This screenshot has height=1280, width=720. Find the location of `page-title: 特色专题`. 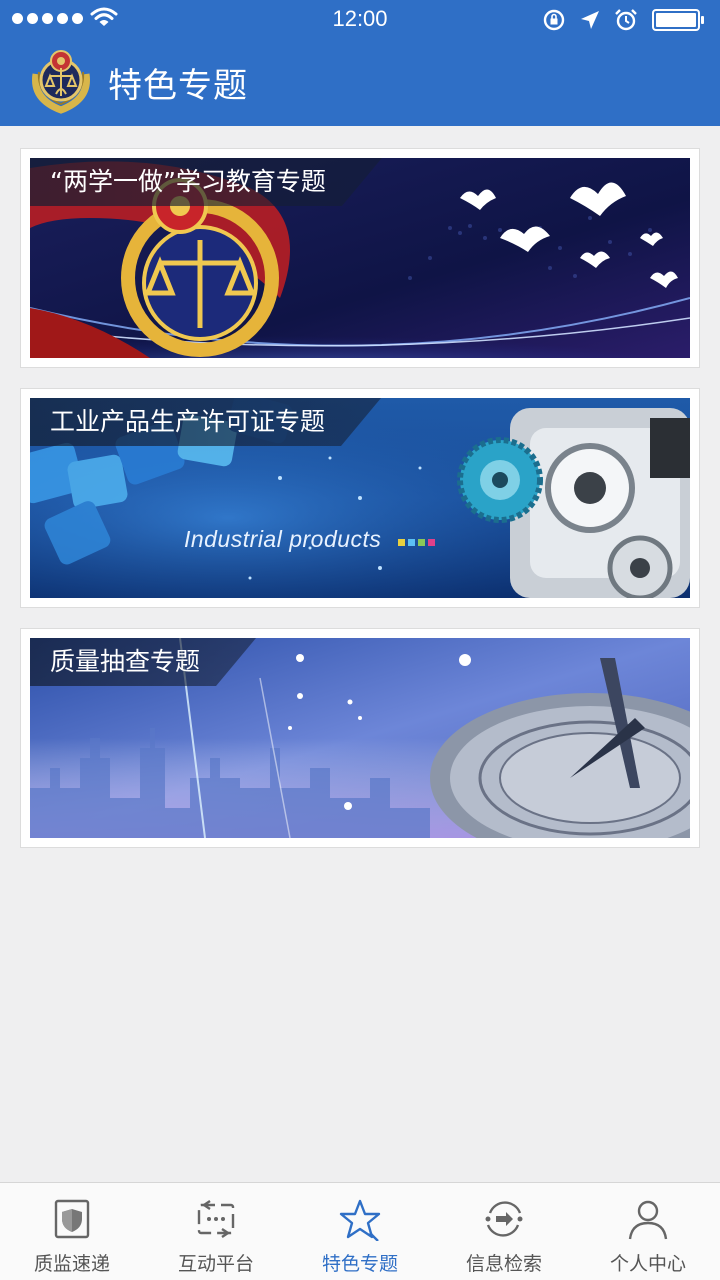

page-title: 特色专题 is located at coordinates (178, 86).